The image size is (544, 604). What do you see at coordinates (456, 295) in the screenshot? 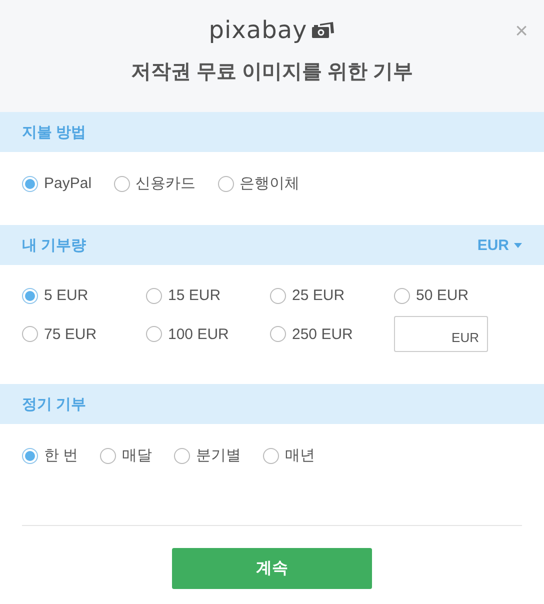
I see `radio-option: 50 EUR` at bounding box center [456, 295].